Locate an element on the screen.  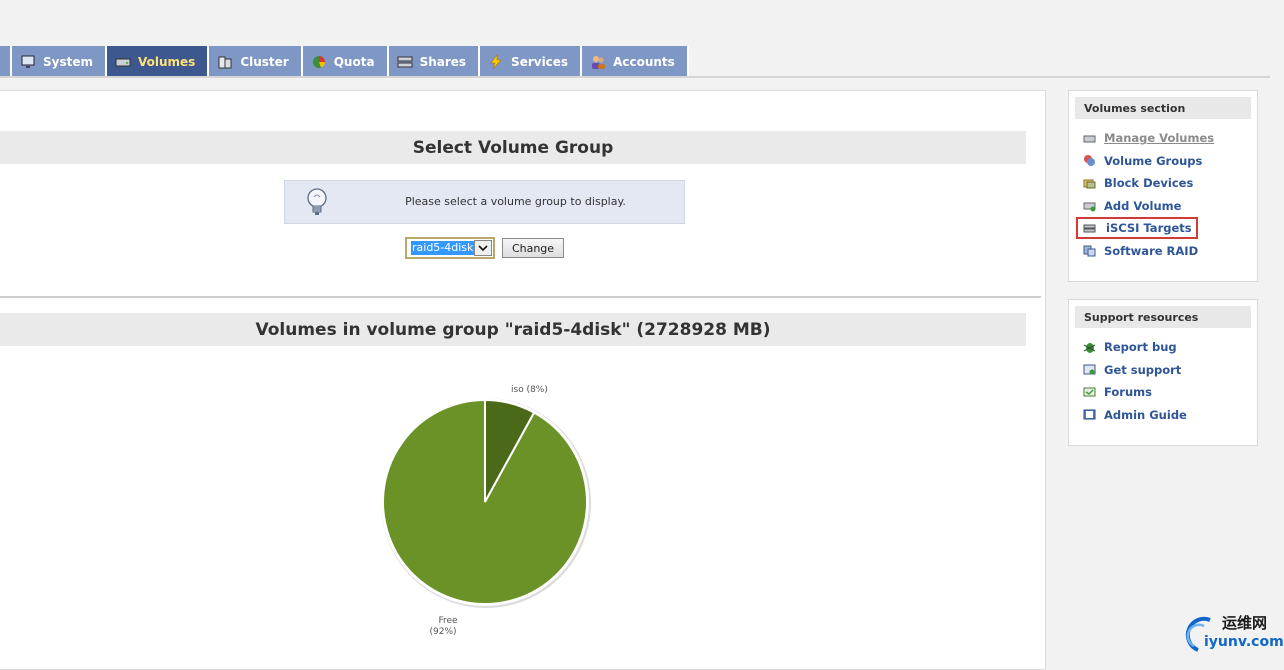
cluster-icon is located at coordinates (225, 62).